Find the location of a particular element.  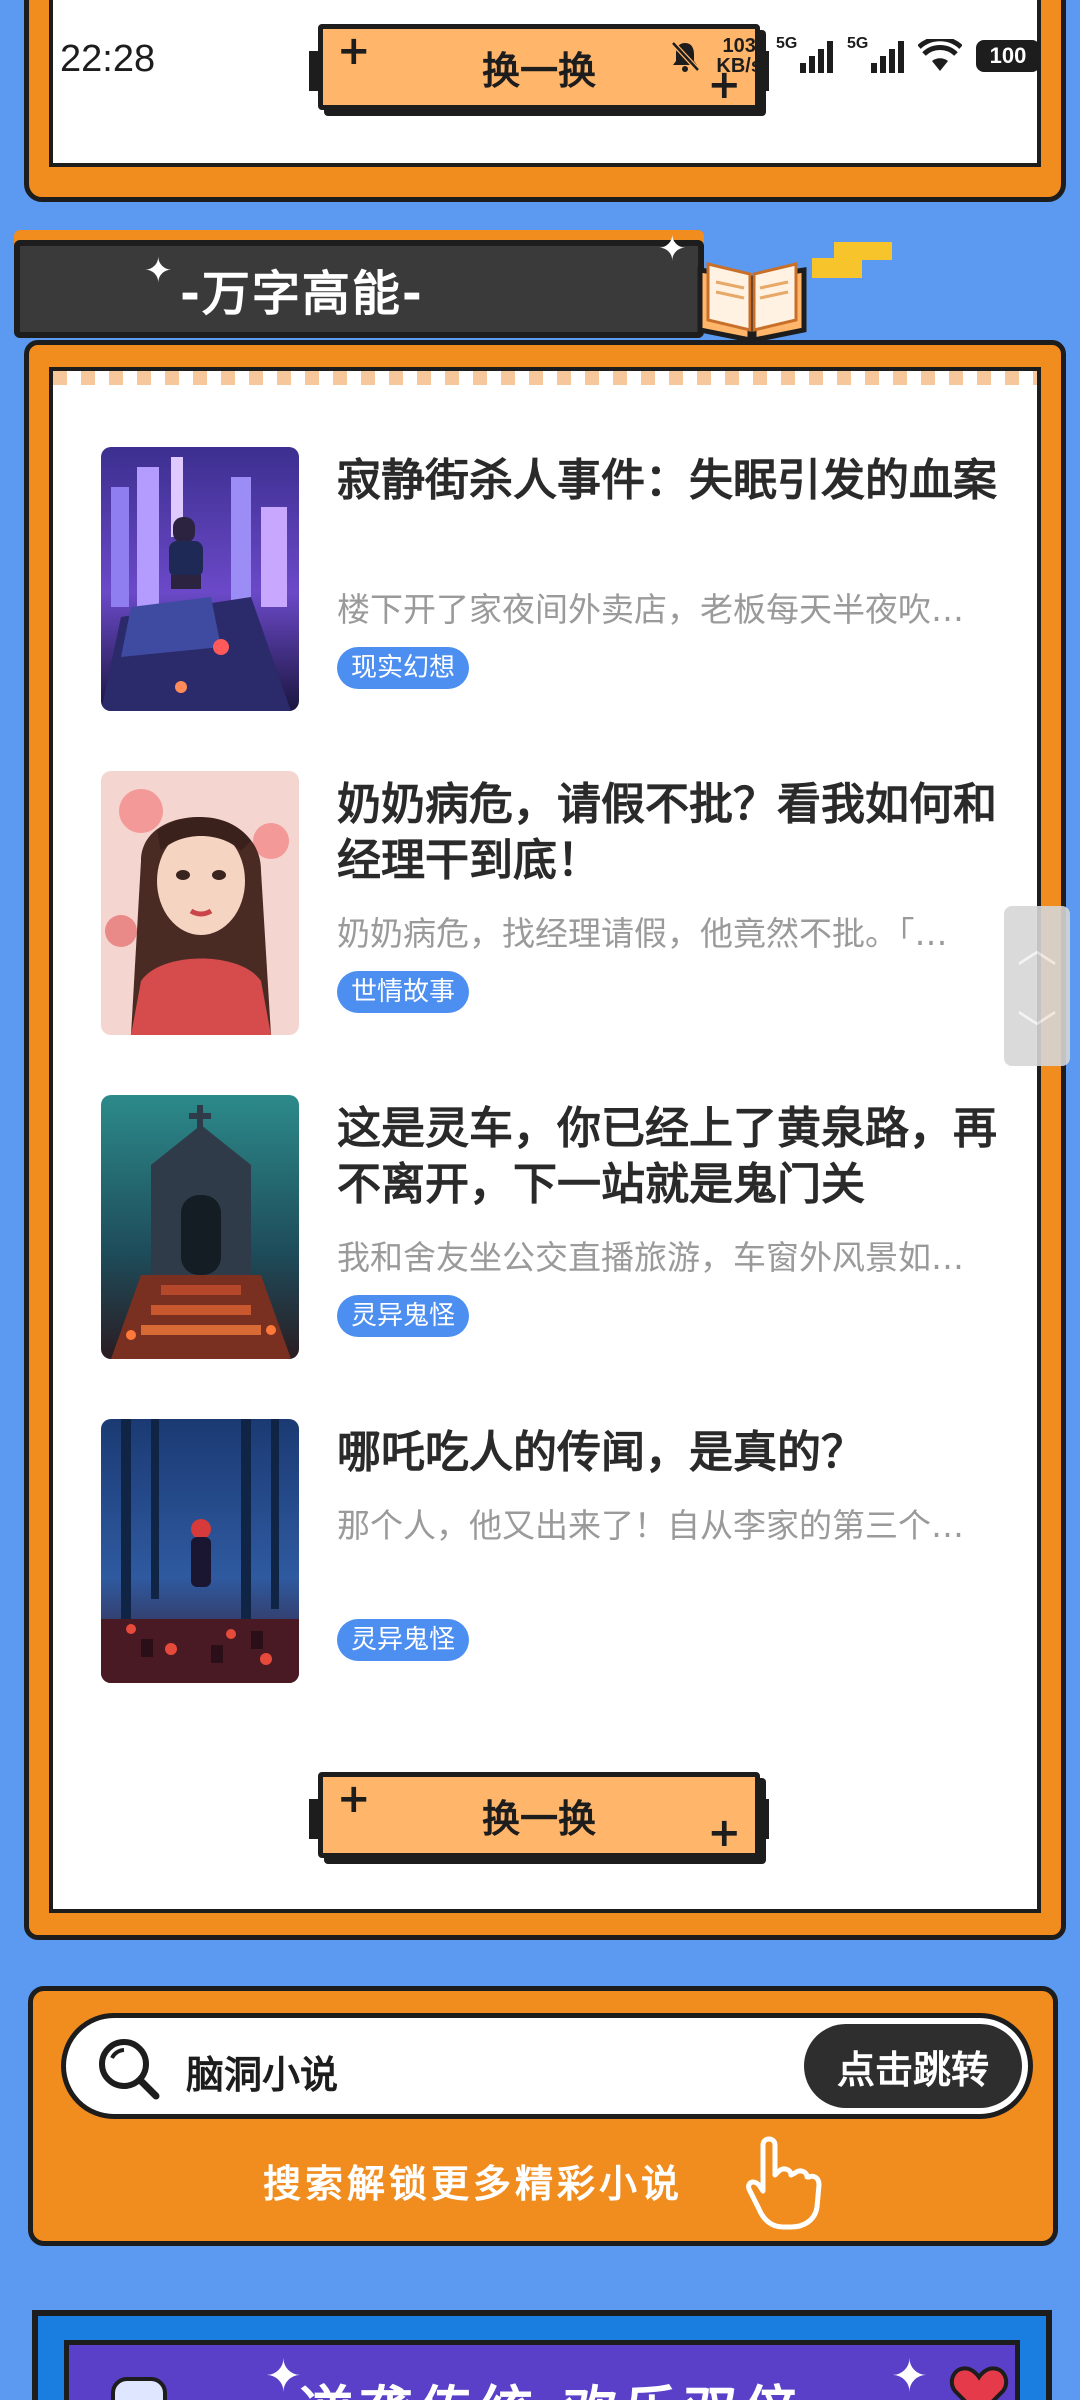

section-title: -万字高能- is located at coordinates (302, 294).